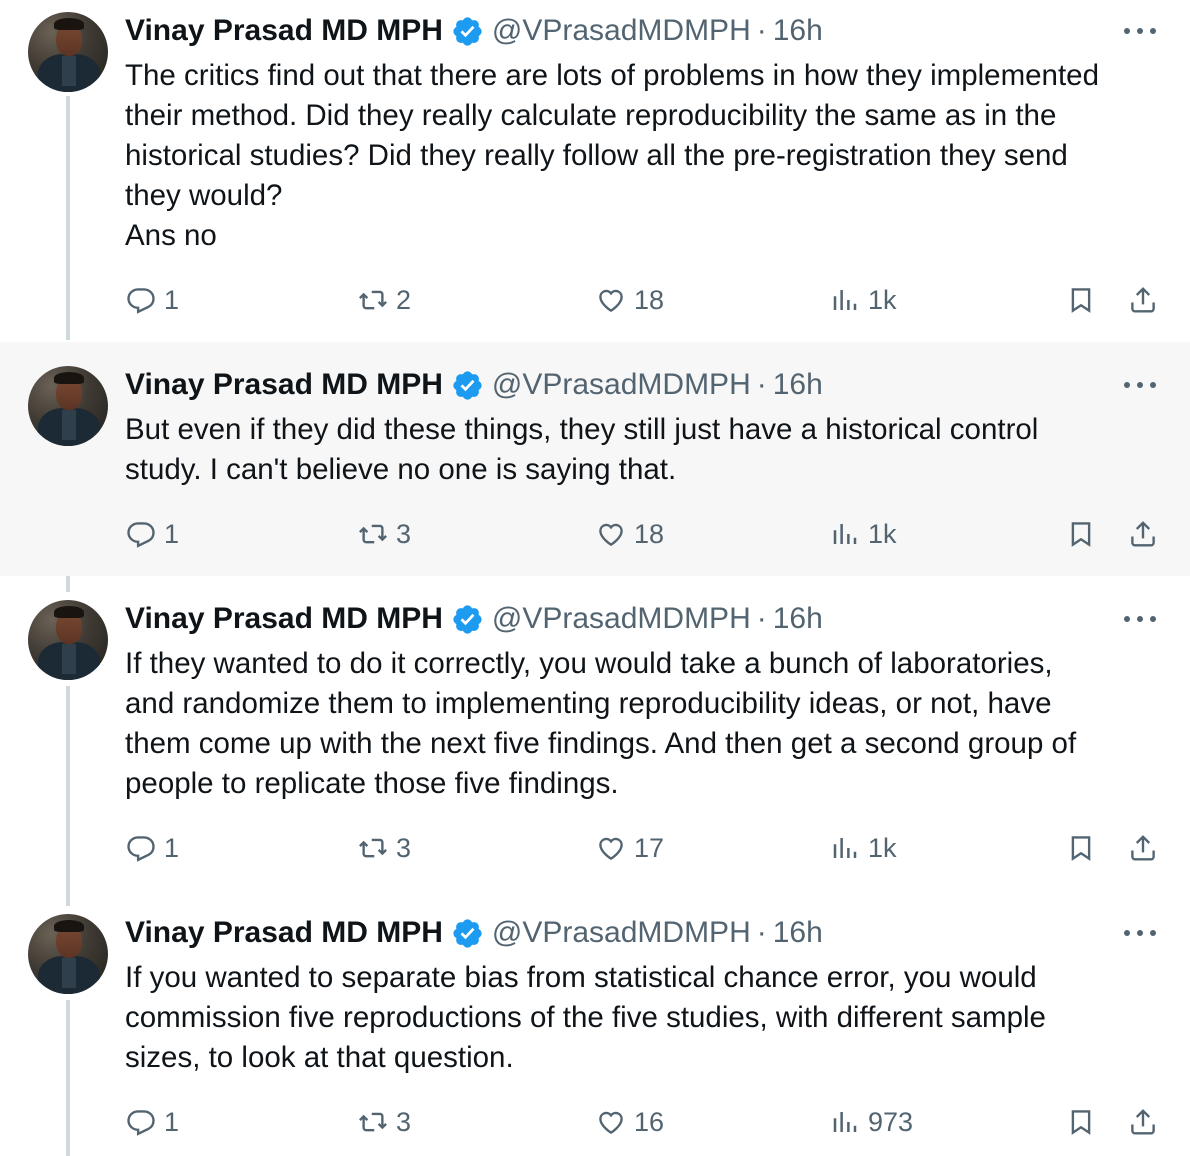  Describe the element at coordinates (319, 1057) in the screenshot. I see `tweet-line: sizes, to look at that question.` at that location.